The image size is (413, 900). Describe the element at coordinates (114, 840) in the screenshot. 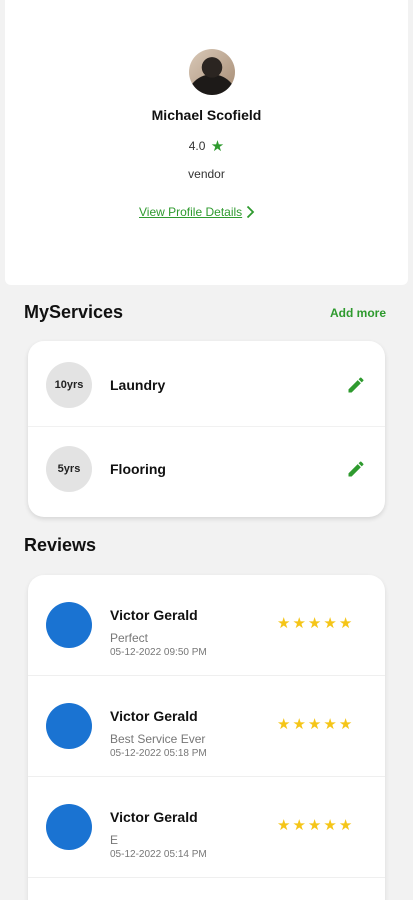

I see `review-text: E` at that location.